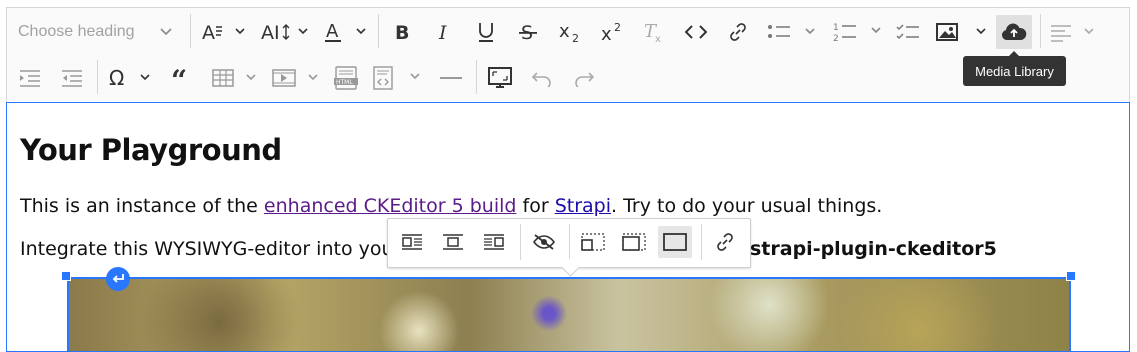 The width and height of the screenshot is (1137, 352). Describe the element at coordinates (166, 32) in the screenshot. I see `chevron-down-icon` at that location.